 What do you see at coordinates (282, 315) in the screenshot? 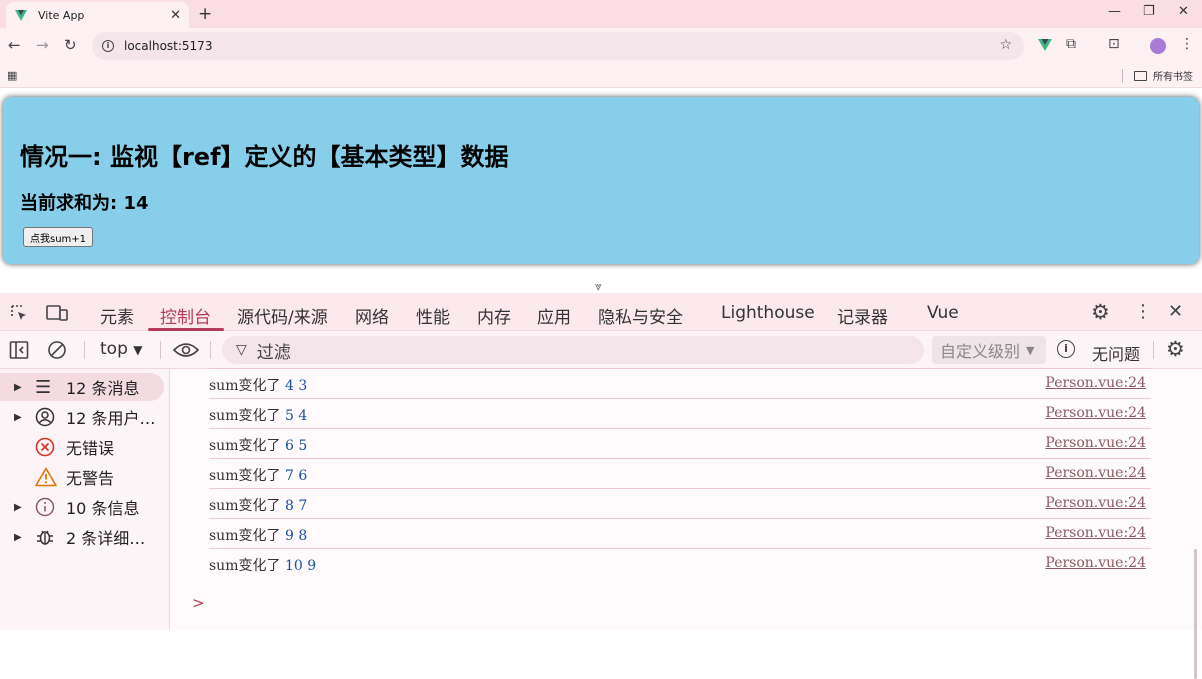
I see `tab-sources: 源代码/来源` at bounding box center [282, 315].